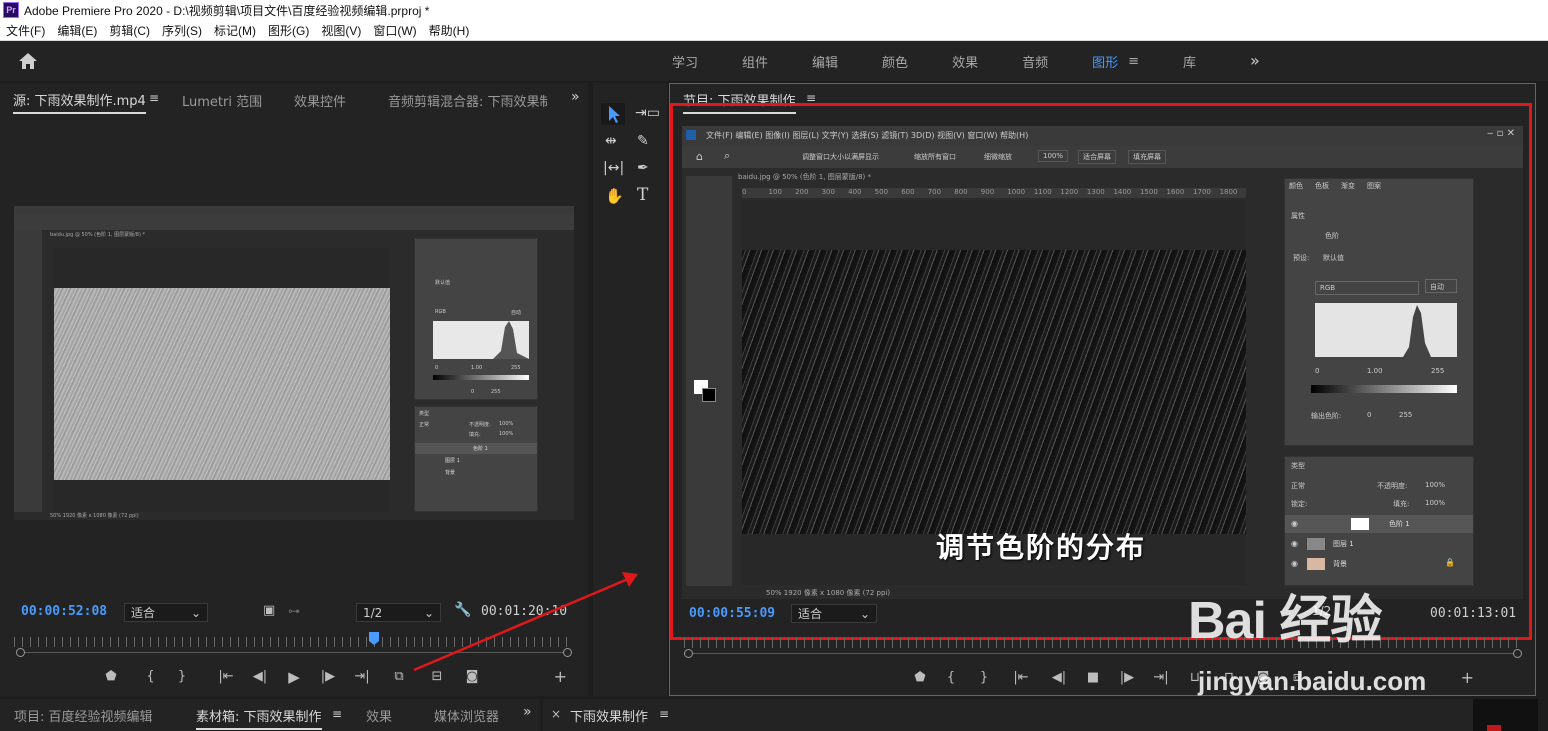 Image resolution: width=1548 pixels, height=731 pixels. What do you see at coordinates (527, 712) in the screenshot?
I see `bottom-left-more-button: »` at bounding box center [527, 712].